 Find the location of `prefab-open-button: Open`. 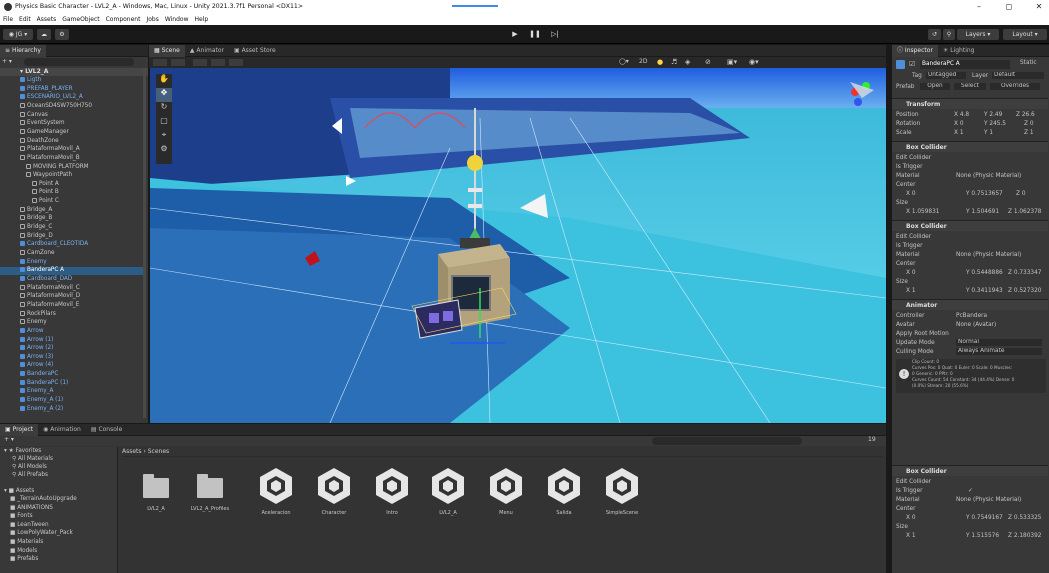

prefab-open-button: Open is located at coordinates (935, 86).